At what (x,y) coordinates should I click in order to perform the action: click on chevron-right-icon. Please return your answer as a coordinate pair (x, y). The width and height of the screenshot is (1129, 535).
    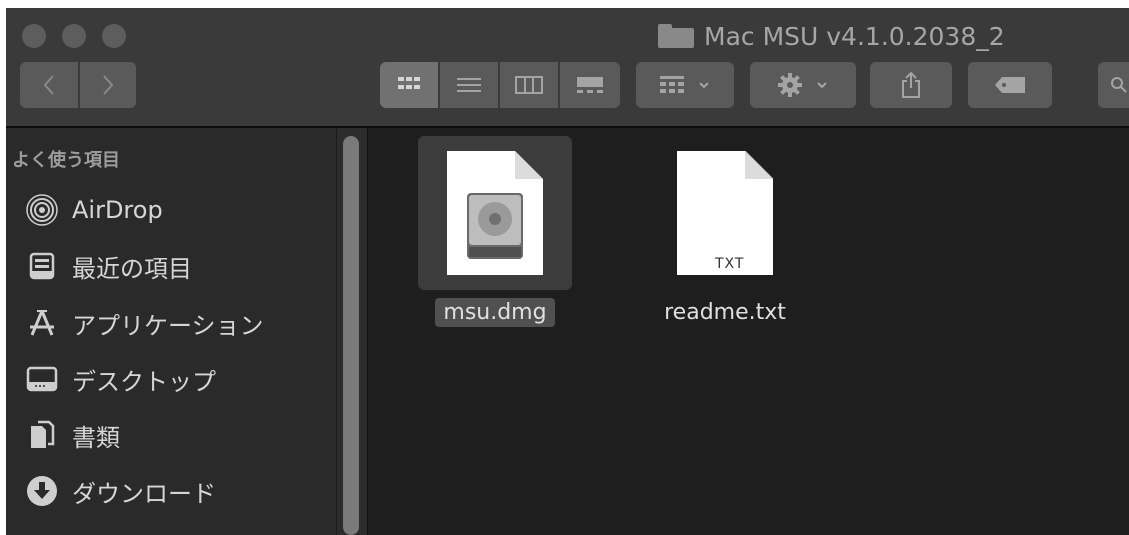
    Looking at the image, I should click on (108, 85).